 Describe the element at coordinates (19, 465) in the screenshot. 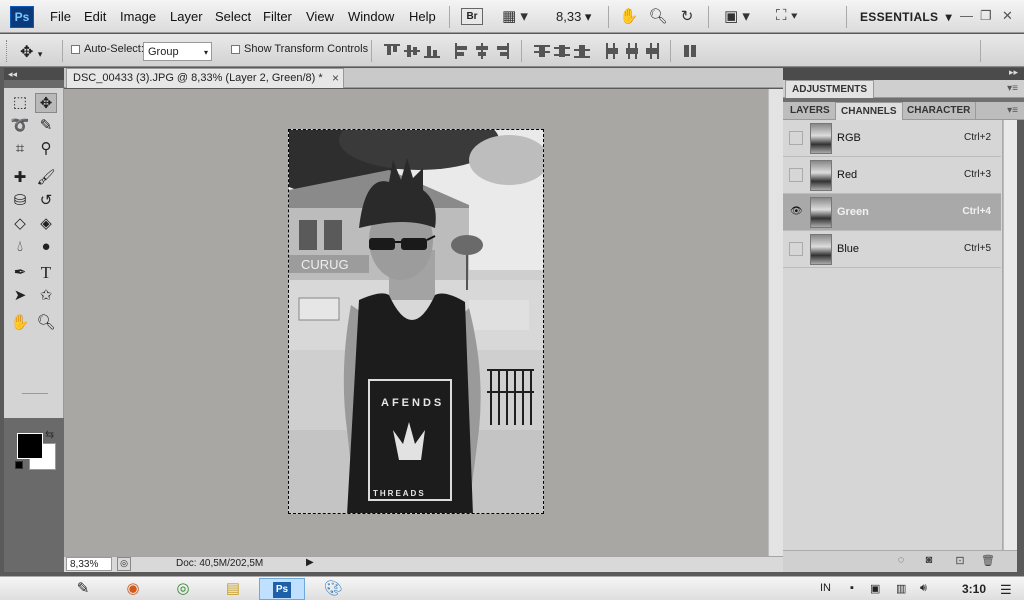

I see `default-colors-icon` at that location.